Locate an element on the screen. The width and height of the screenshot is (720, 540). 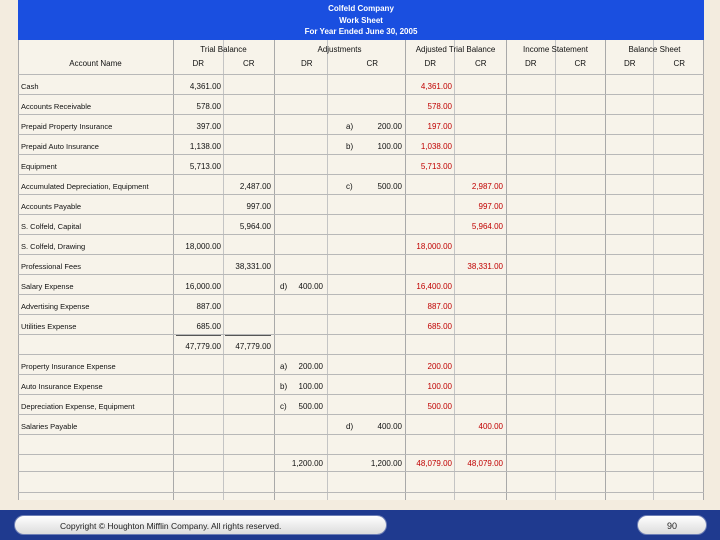
adjustment-credit-cell: 500.00 is located at coordinates (389, 186).